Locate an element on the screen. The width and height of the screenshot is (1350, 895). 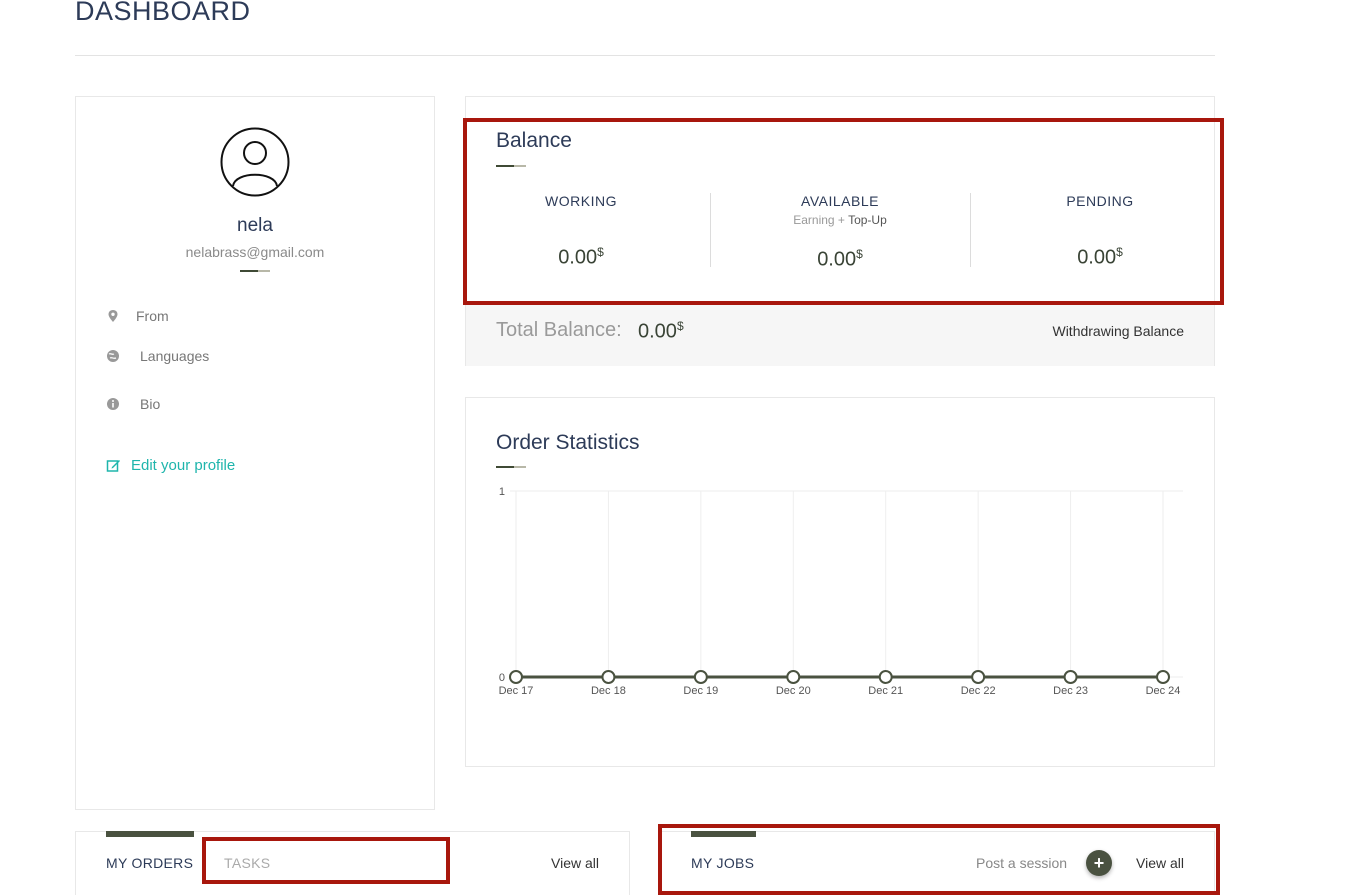
total-balance-label: Total Balance: is located at coordinates (559, 330).